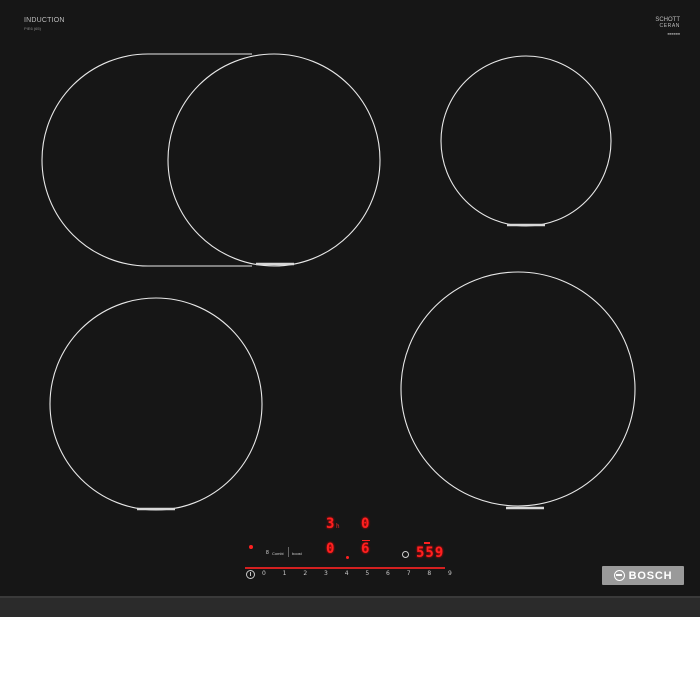  Describe the element at coordinates (345, 568) in the screenshot. I see `power-slider-track` at that location.